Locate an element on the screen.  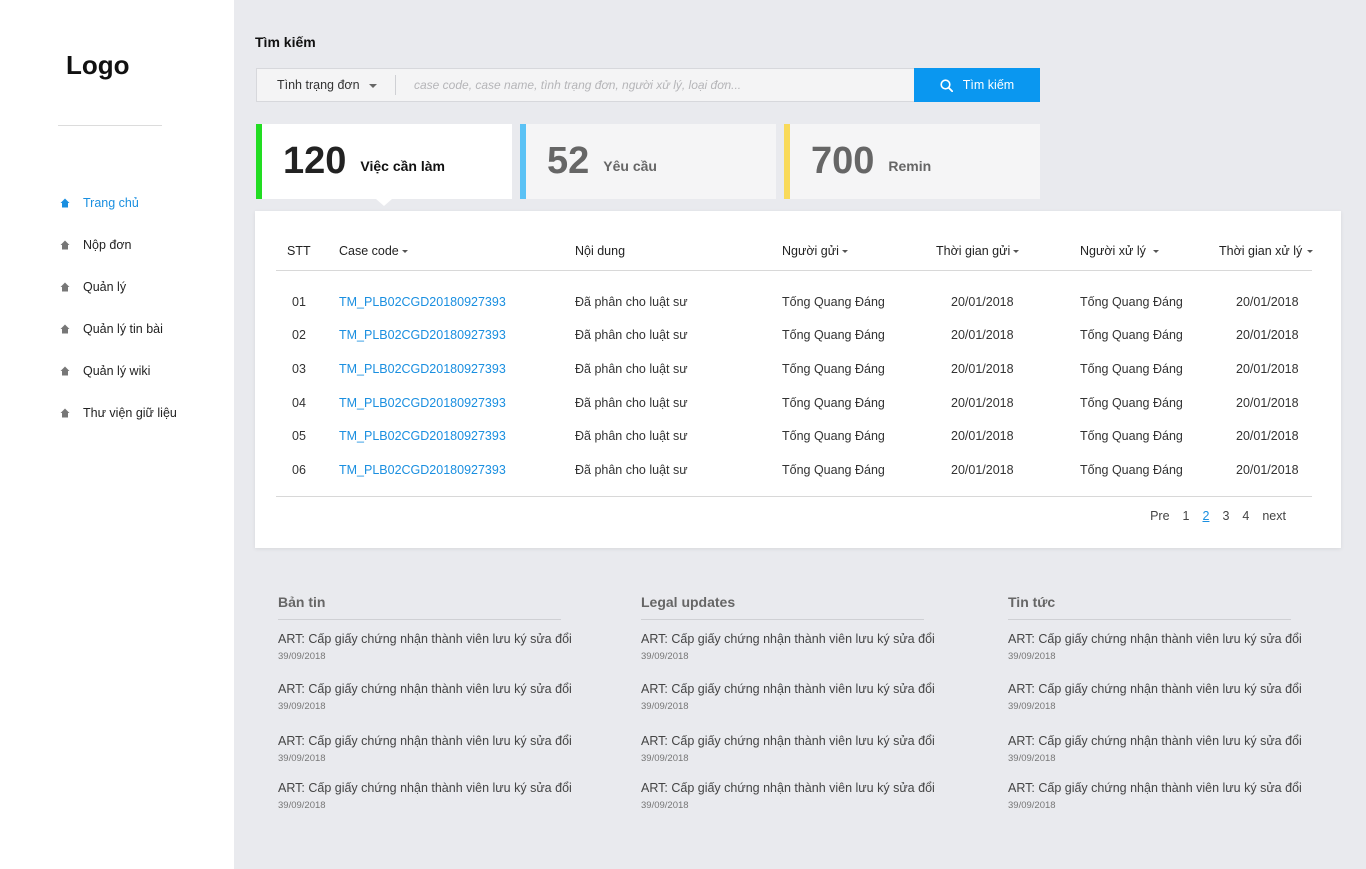
column-header-nguoi-xu-ly: Người xử lý is located at coordinates (1119, 251).